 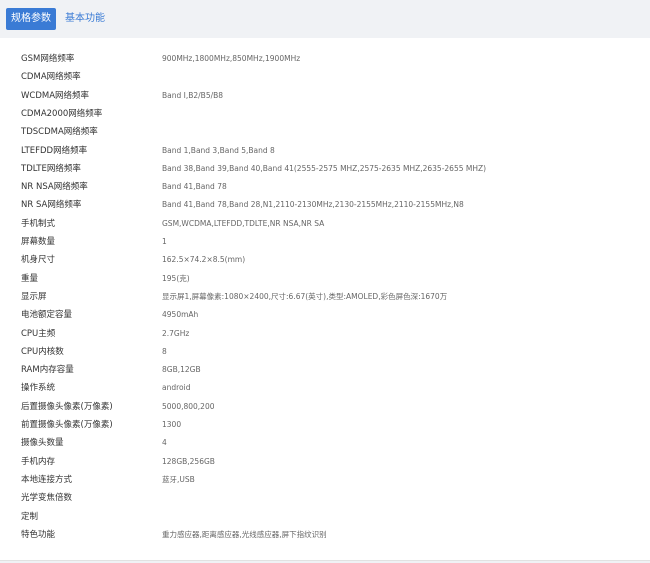 I want to click on spec-value: 蓝牙,USB, so click(x=178, y=479).